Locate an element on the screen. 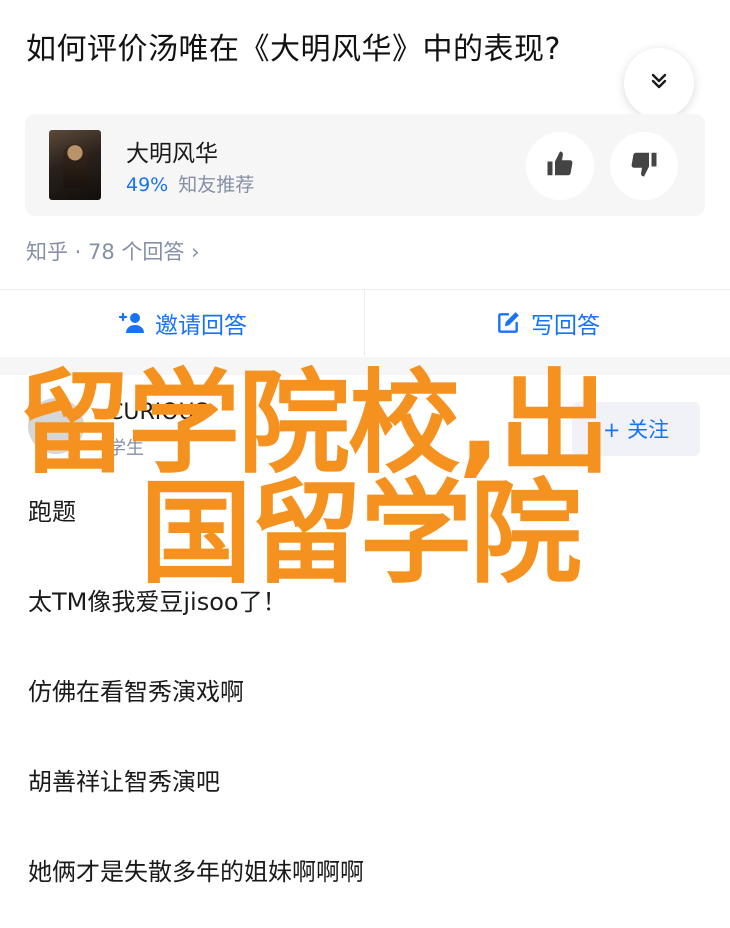 The image size is (730, 928). thumbs-down-icon is located at coordinates (644, 166).